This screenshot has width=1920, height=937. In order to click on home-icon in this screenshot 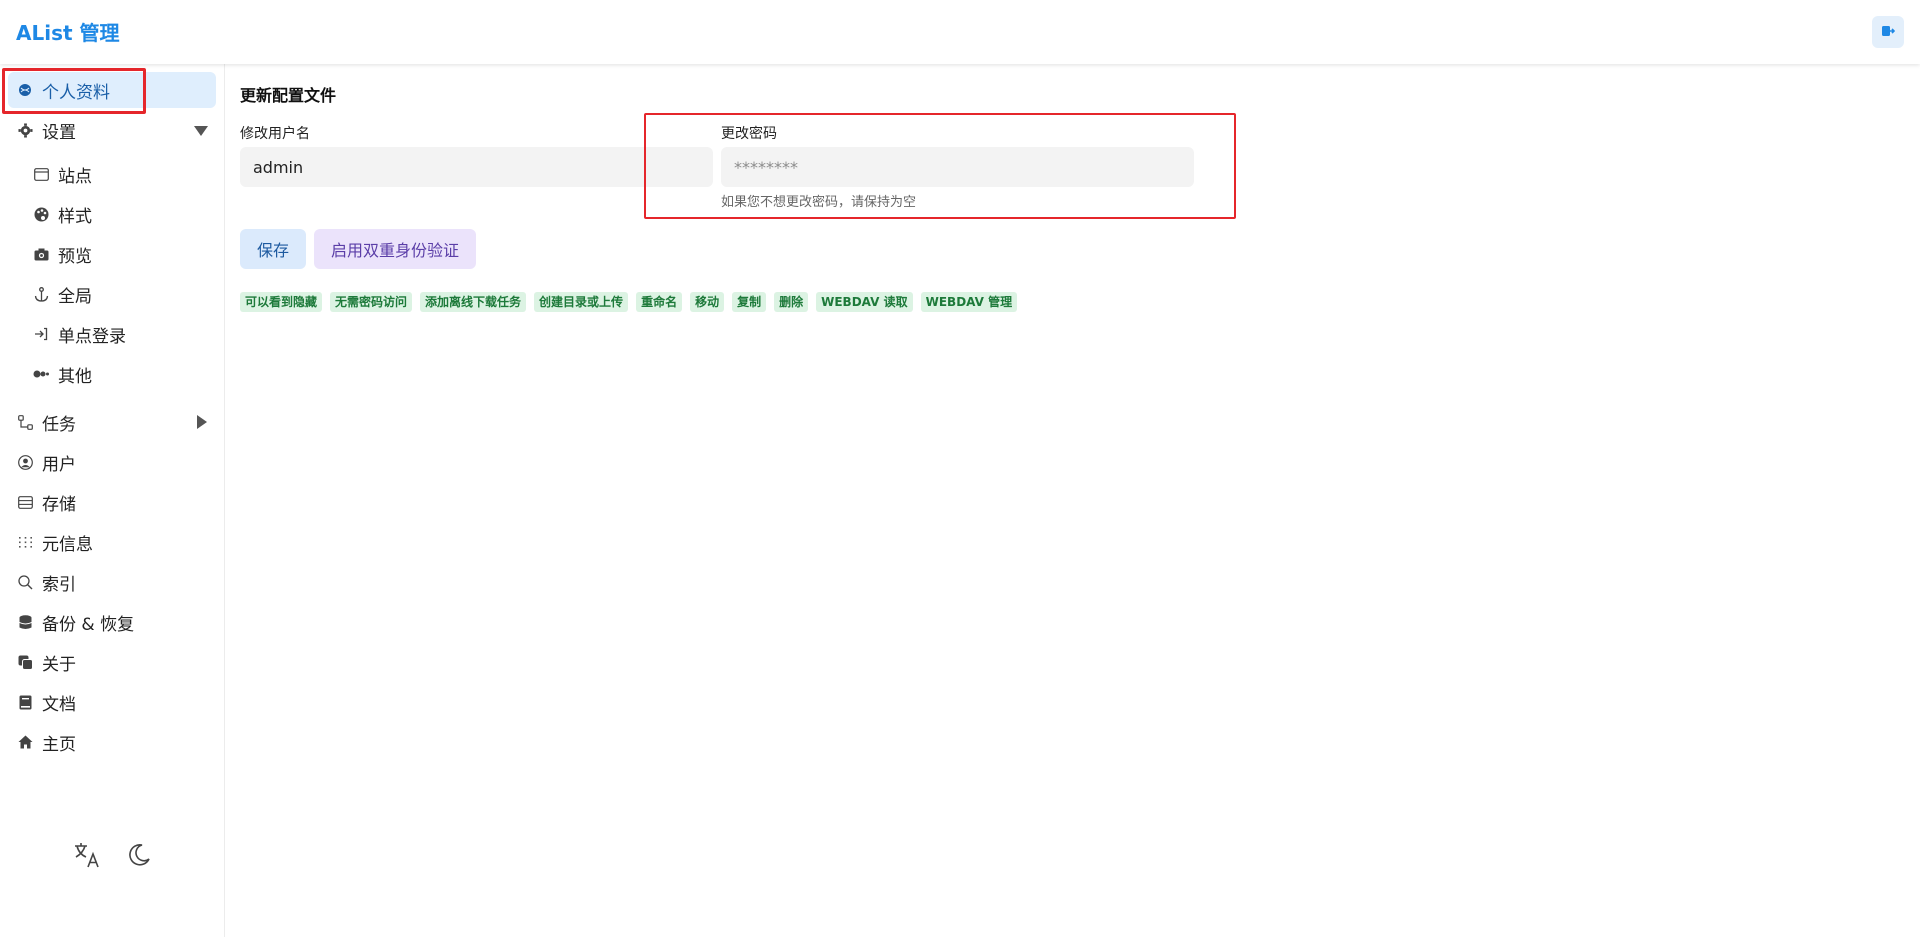, I will do `click(25, 742)`.